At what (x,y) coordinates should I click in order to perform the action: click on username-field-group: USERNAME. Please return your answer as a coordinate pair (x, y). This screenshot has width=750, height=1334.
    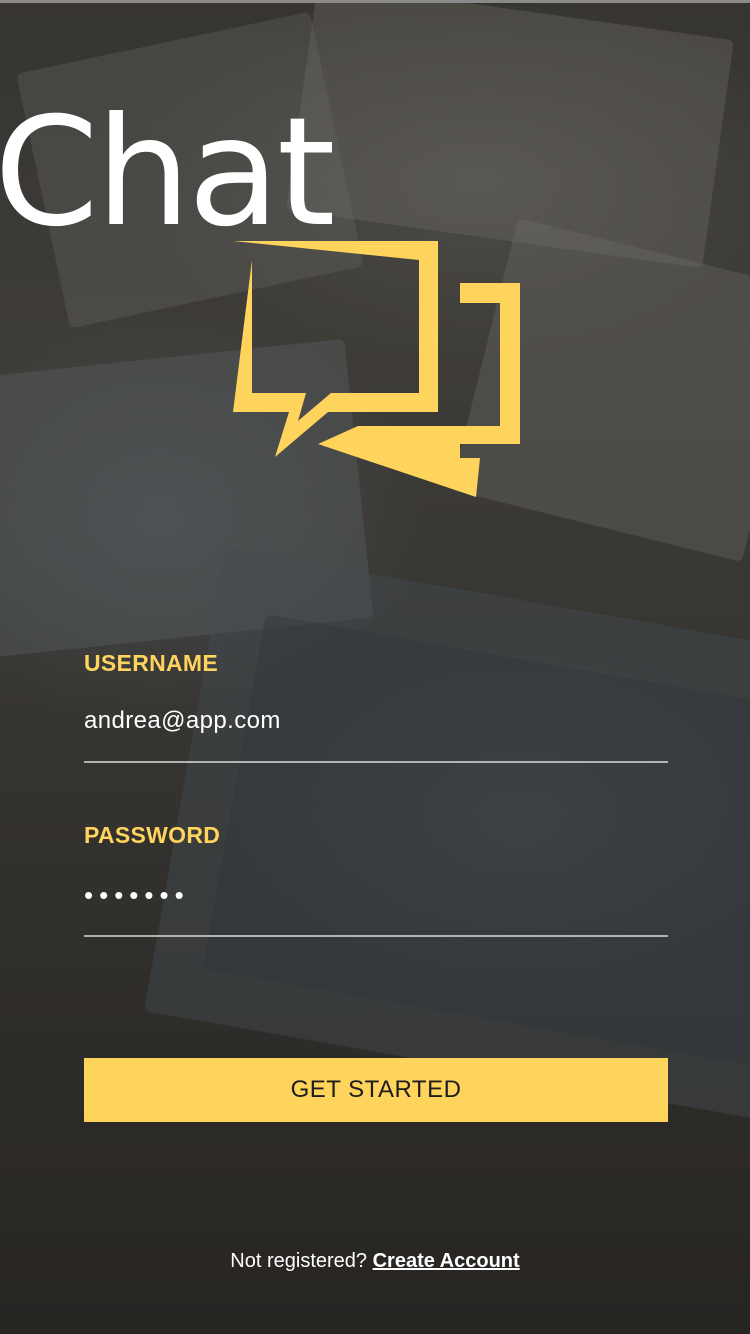
    Looking at the image, I should click on (376, 706).